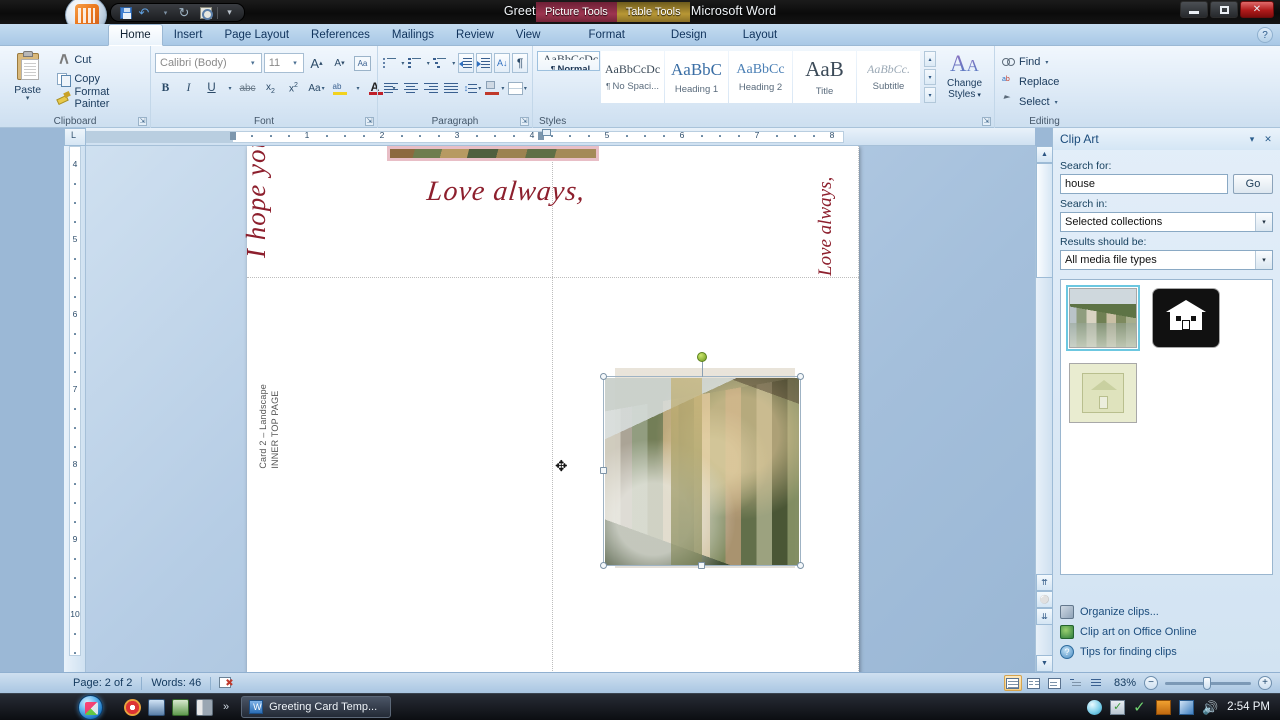 The height and width of the screenshot is (720, 1280). Describe the element at coordinates (165, 88) in the screenshot. I see `bold-button: B` at that location.